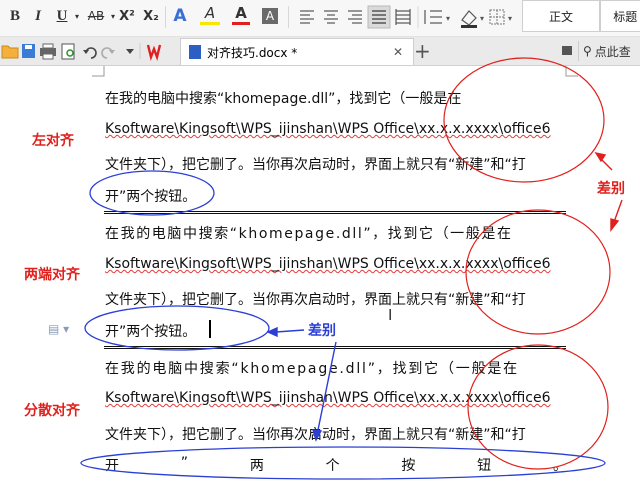 The image size is (640, 480). Describe the element at coordinates (301, 384) in the screenshot. I see `blue-arrows` at that location.